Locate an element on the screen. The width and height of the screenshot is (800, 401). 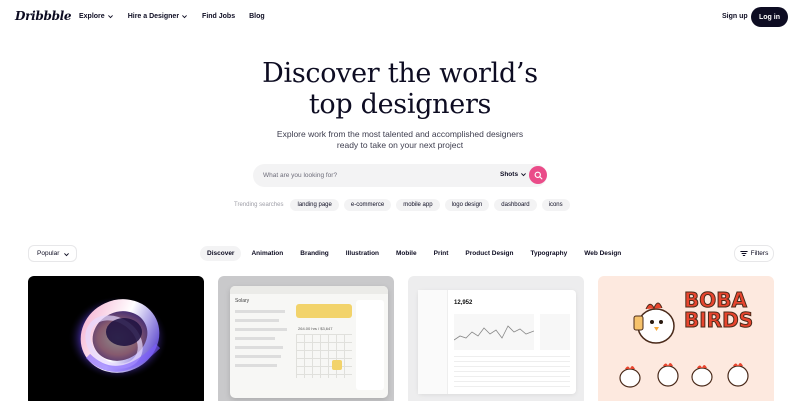
tab-web-design: Web Design is located at coordinates (602, 253).